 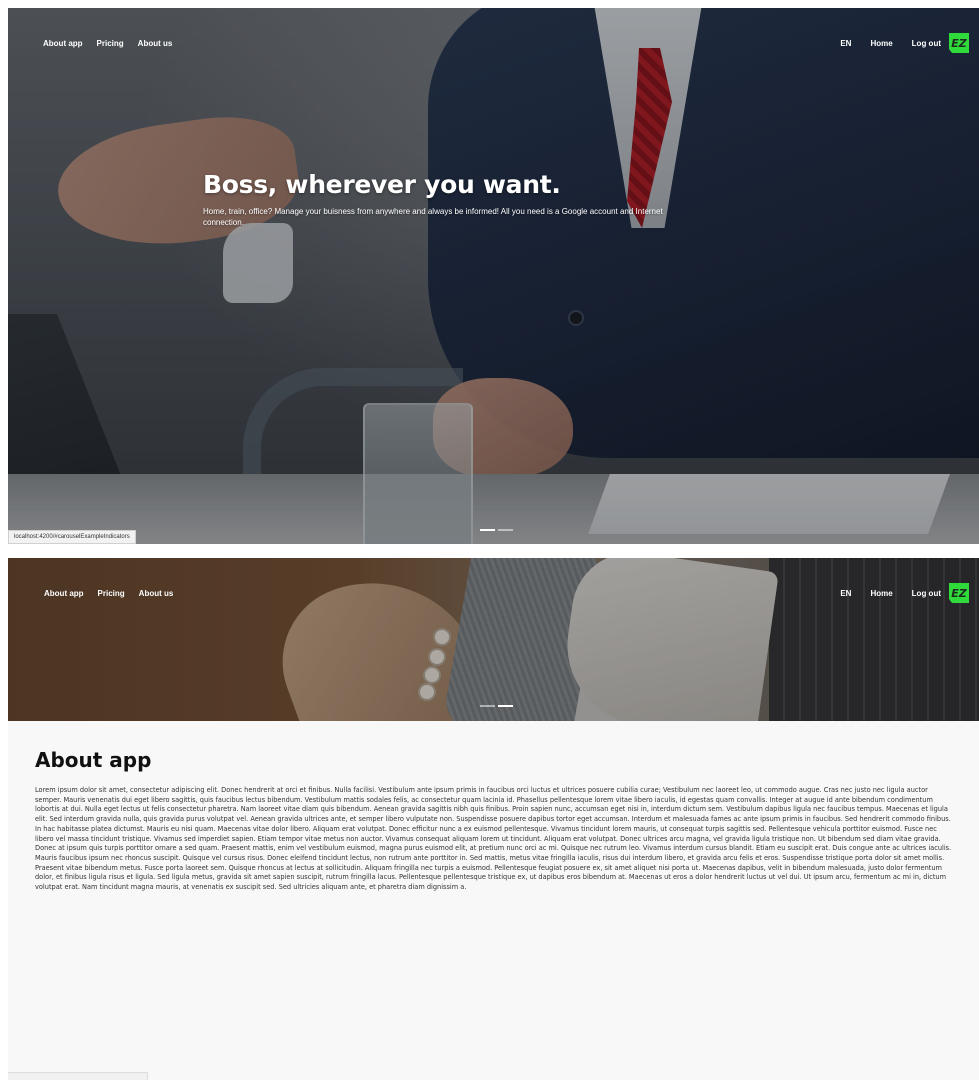 What do you see at coordinates (93, 760) in the screenshot?
I see `about-heading: About app` at bounding box center [93, 760].